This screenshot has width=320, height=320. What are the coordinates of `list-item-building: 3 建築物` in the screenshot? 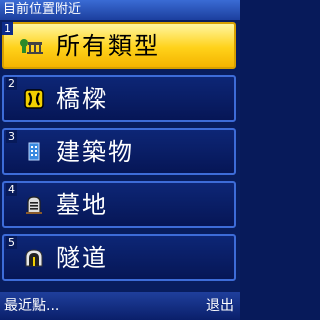 It's located at (119, 151).